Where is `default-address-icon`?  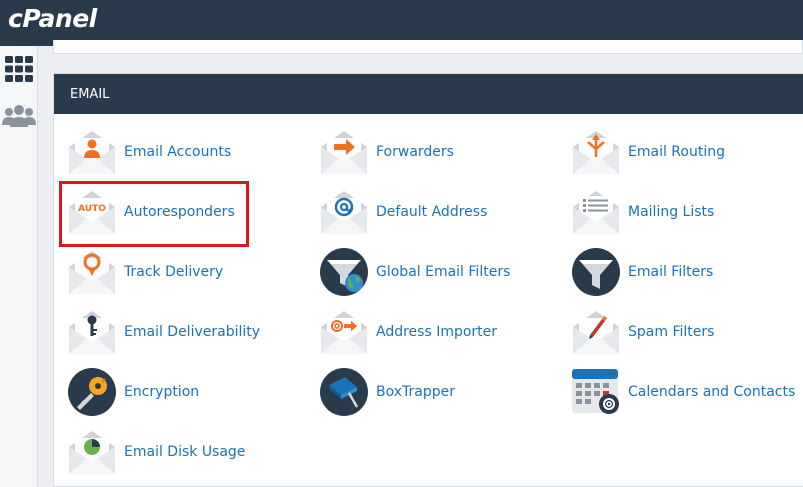 default-address-icon is located at coordinates (344, 212).